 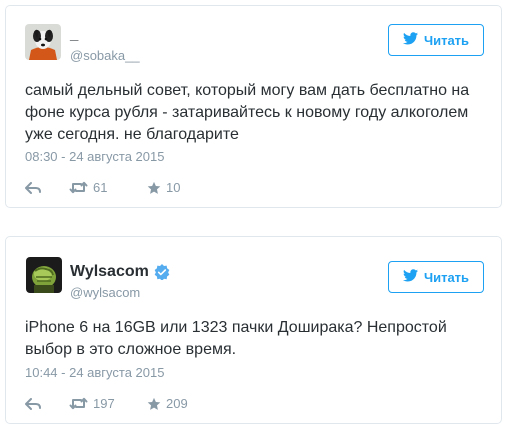 I want to click on tweet-actions: 197 209, so click(x=106, y=403).